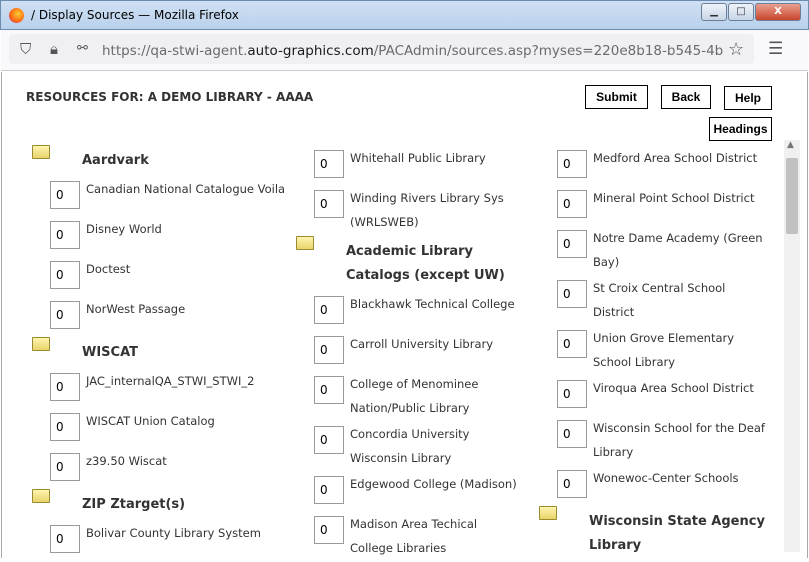  I want to click on group-heading-label: Aardvark, so click(115, 160).